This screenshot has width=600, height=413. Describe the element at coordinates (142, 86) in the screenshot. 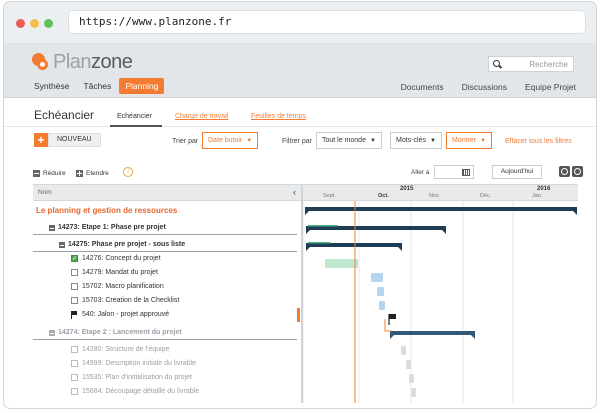

I see `nav-planning: Planning` at that location.